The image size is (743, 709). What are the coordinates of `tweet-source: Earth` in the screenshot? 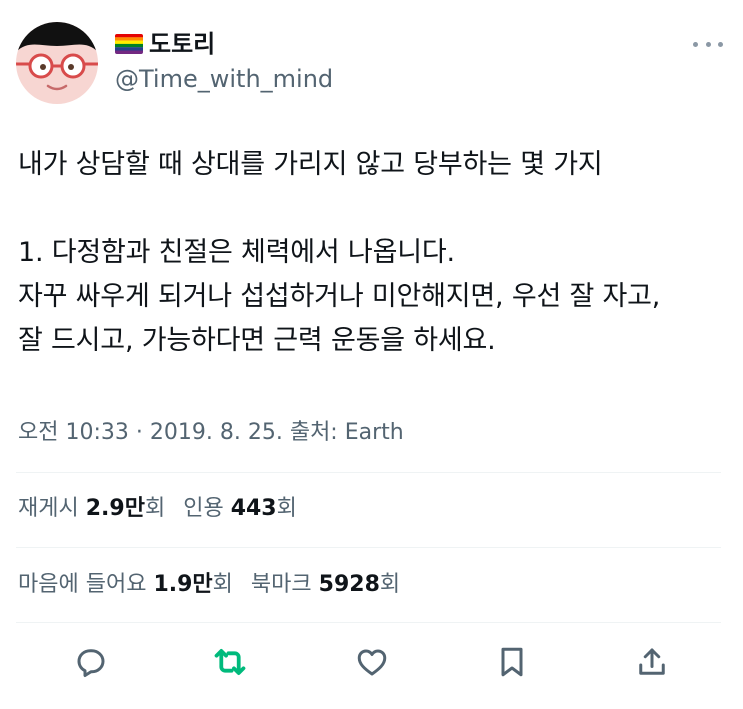 It's located at (374, 432).